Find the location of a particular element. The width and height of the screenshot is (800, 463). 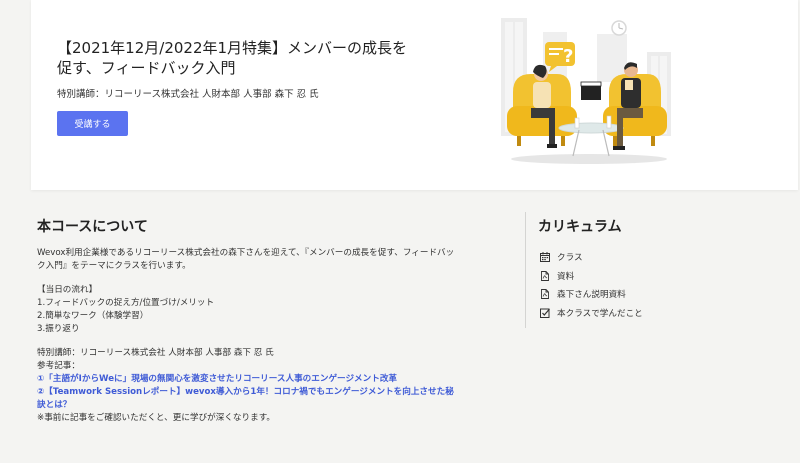

curriculum-item-label: クラス is located at coordinates (570, 258).